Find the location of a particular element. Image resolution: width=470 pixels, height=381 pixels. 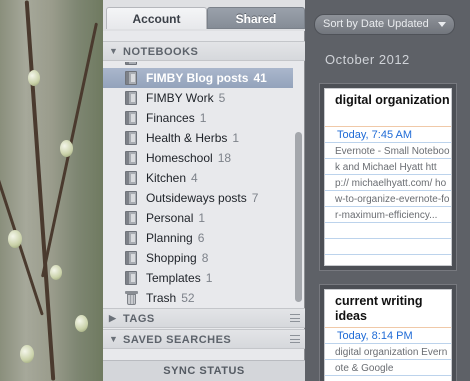

note-date: Today, 8:14 PM is located at coordinates (375, 336).